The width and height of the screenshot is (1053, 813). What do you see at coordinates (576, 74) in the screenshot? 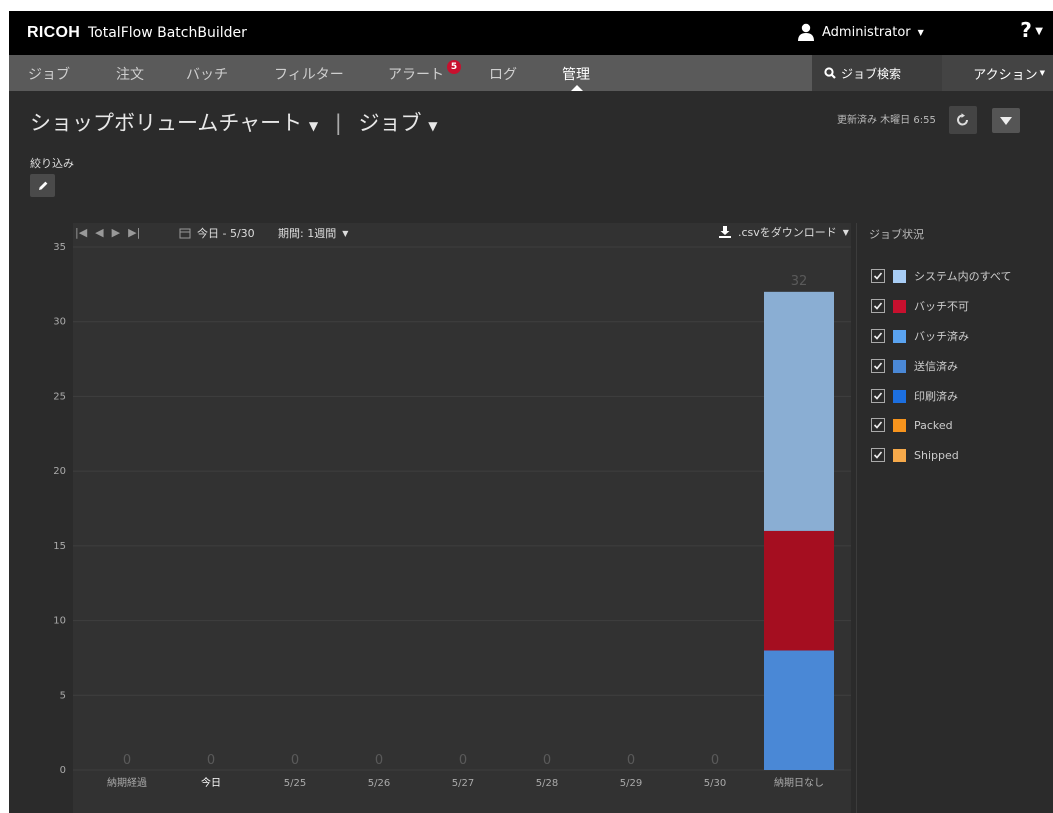
I see `tab-admin: 管理` at bounding box center [576, 74].